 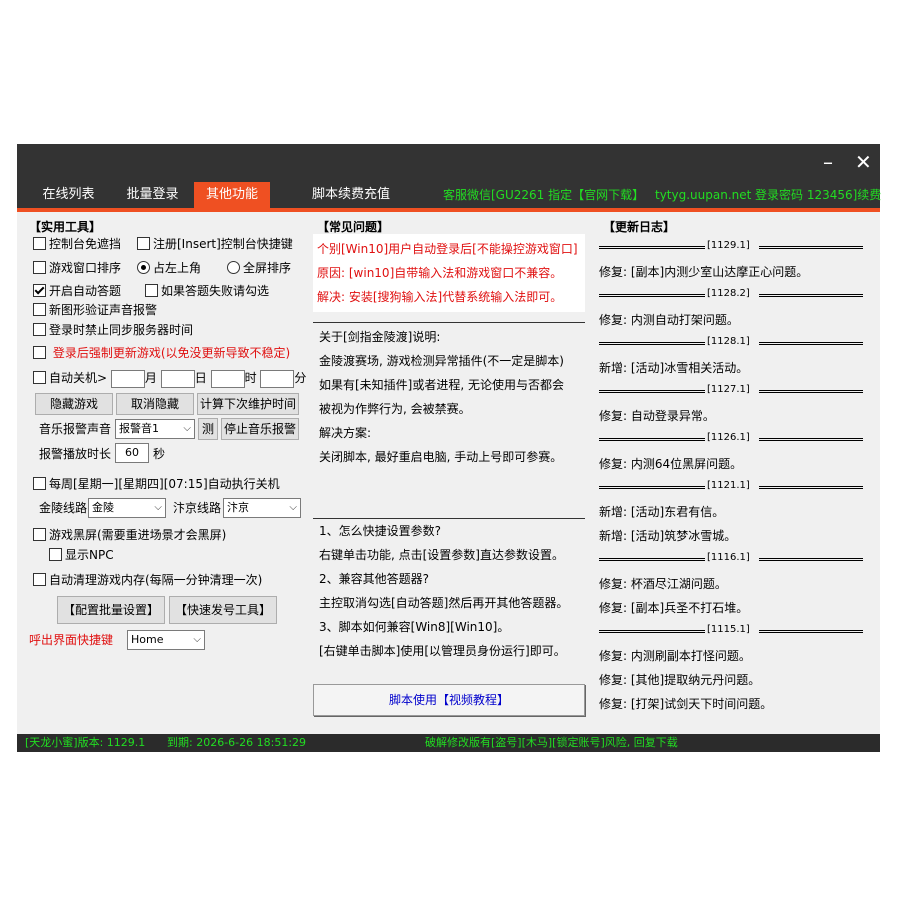 What do you see at coordinates (155, 404) in the screenshot?
I see `cancel-hide-button: 取消隐藏` at bounding box center [155, 404].